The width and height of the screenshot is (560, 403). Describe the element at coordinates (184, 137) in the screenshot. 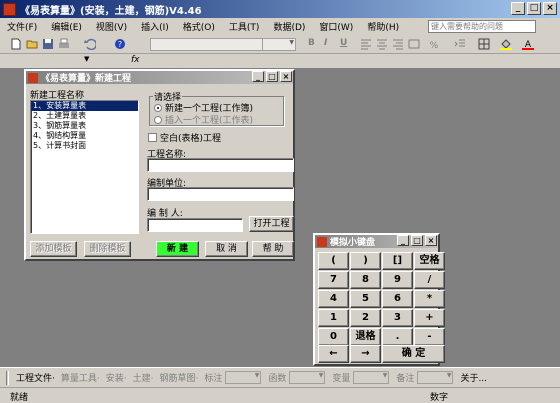

I see `blank-project-checkbox: 空白(表格)工程` at that location.